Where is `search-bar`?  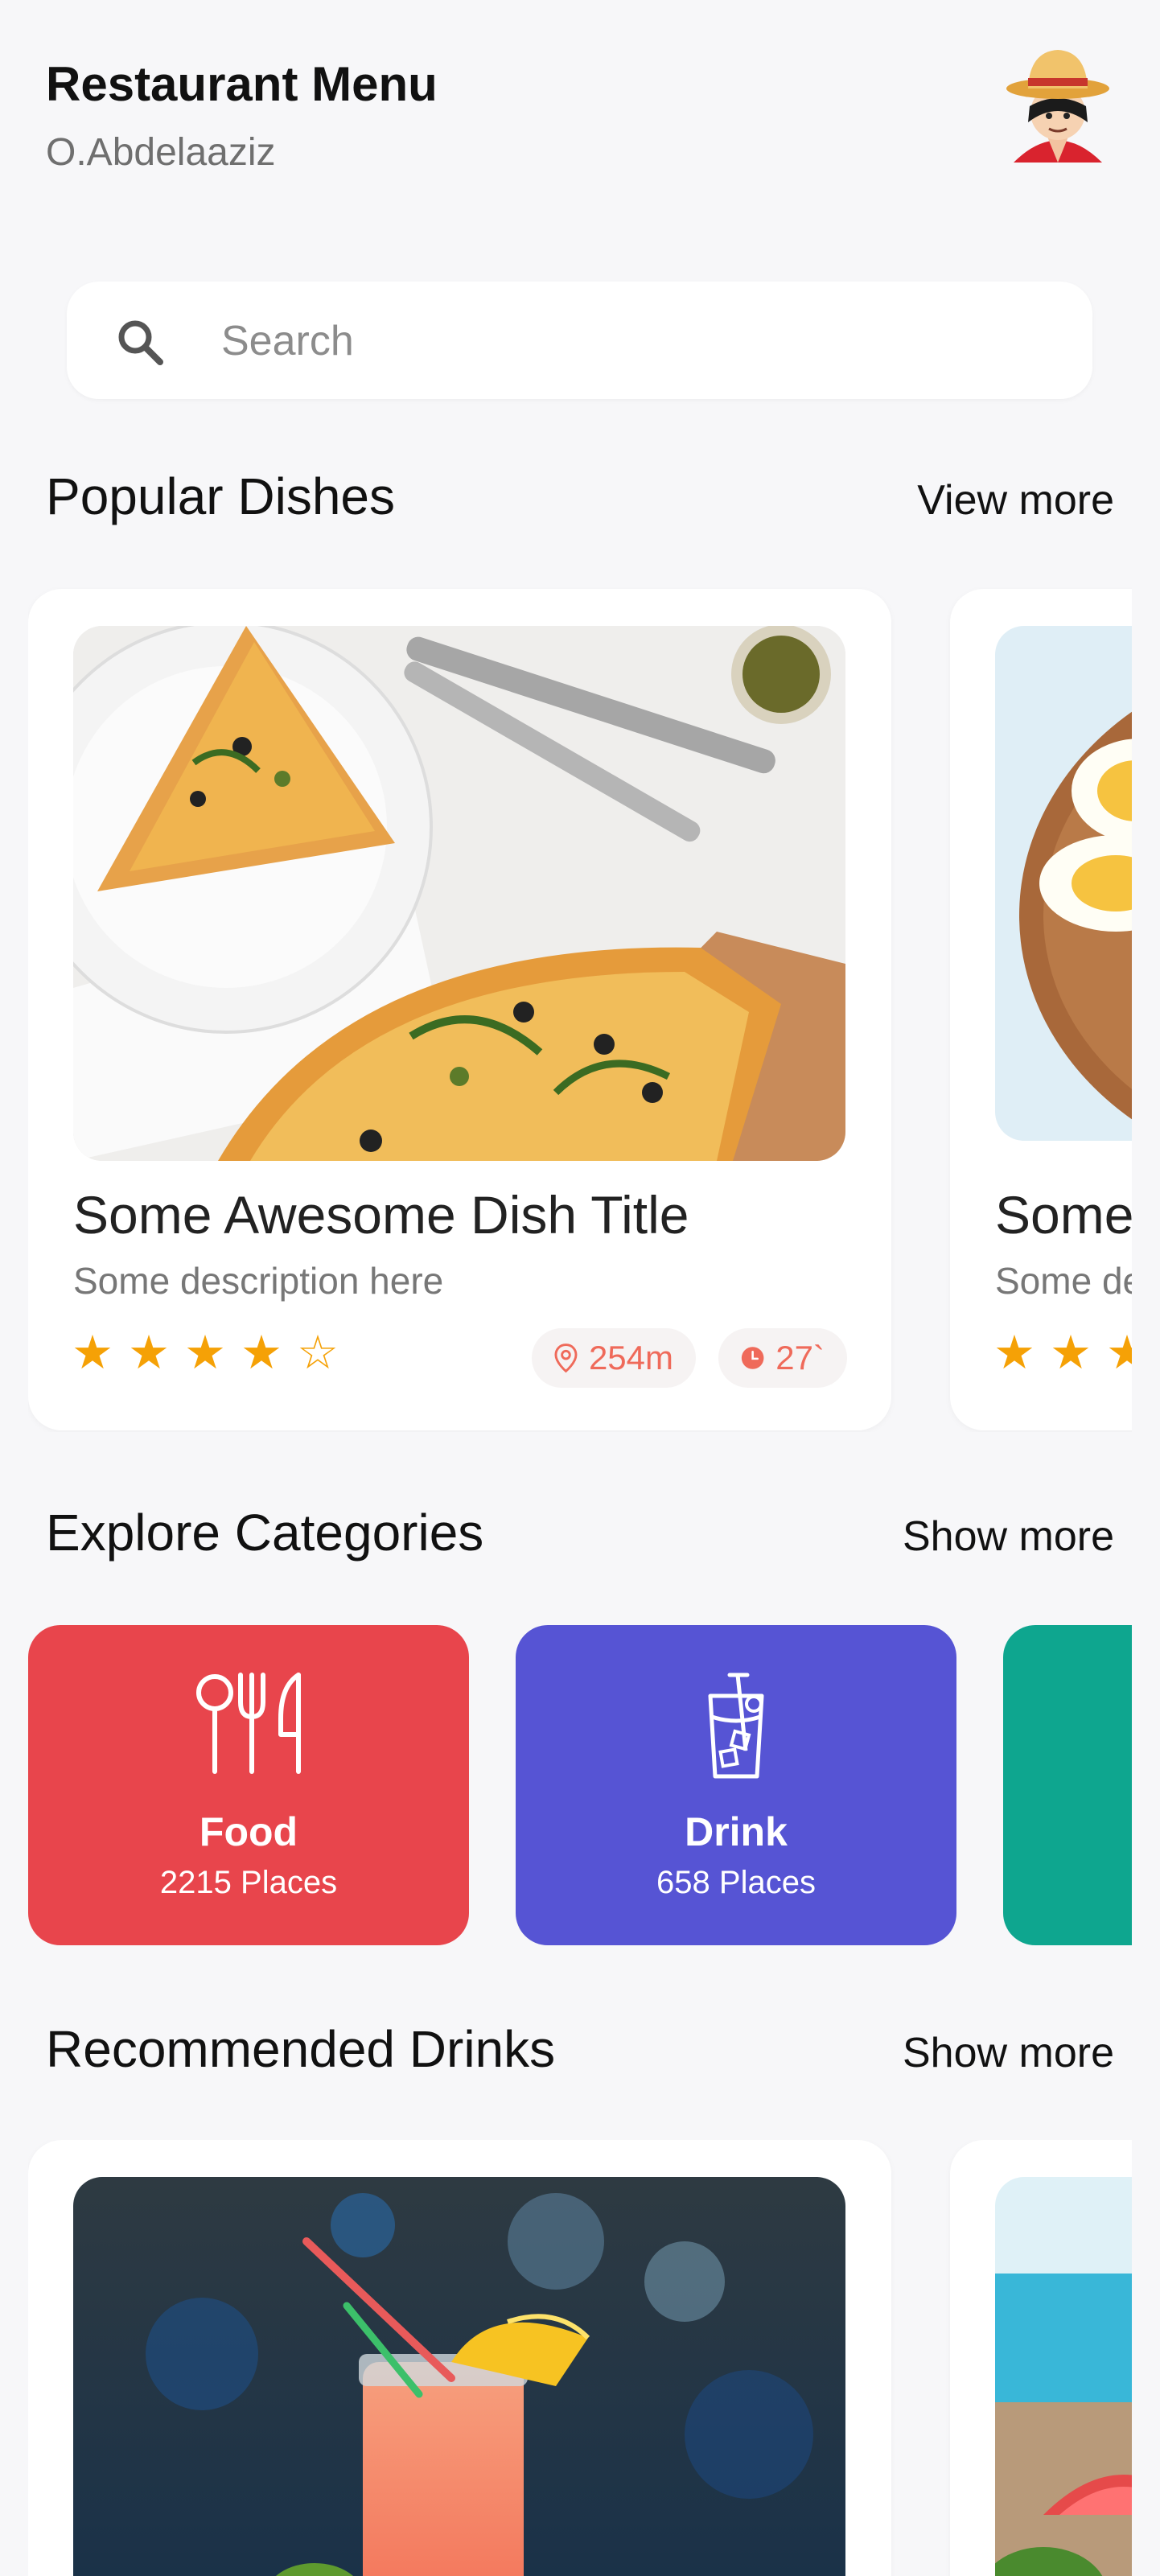 search-bar is located at coordinates (579, 340).